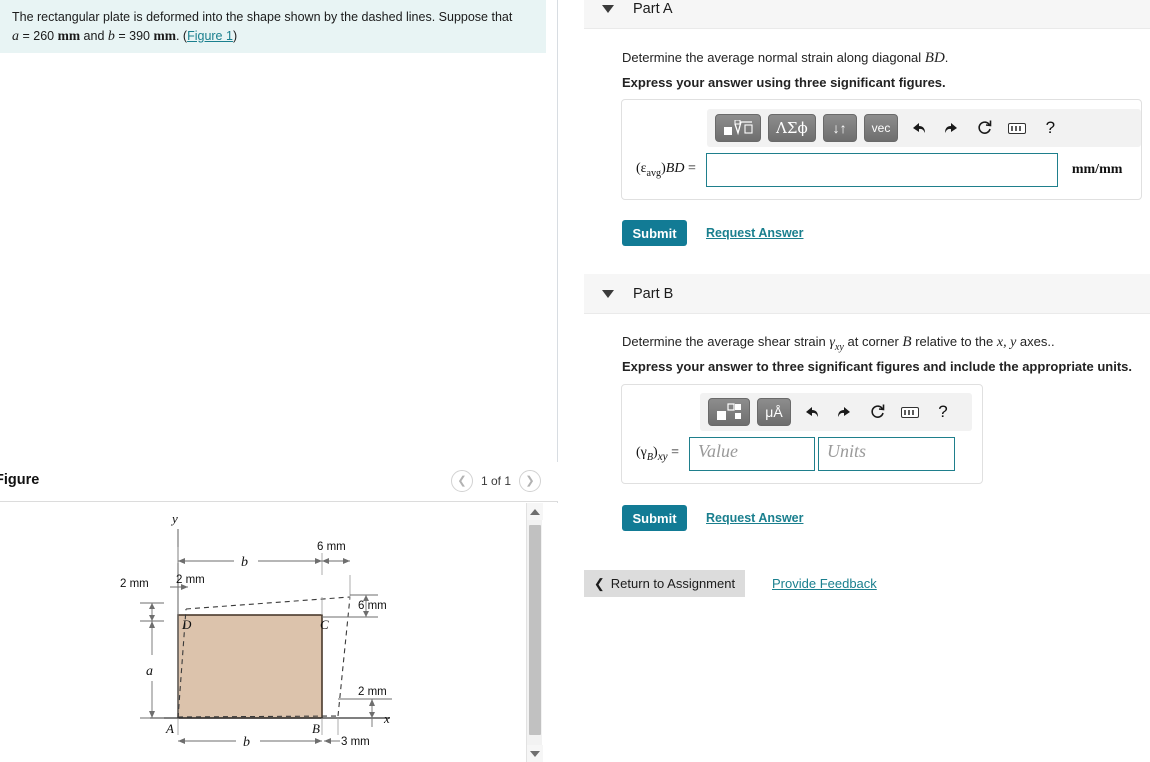 The height and width of the screenshot is (762, 1150). I want to click on triangle-up-icon, so click(535, 511).